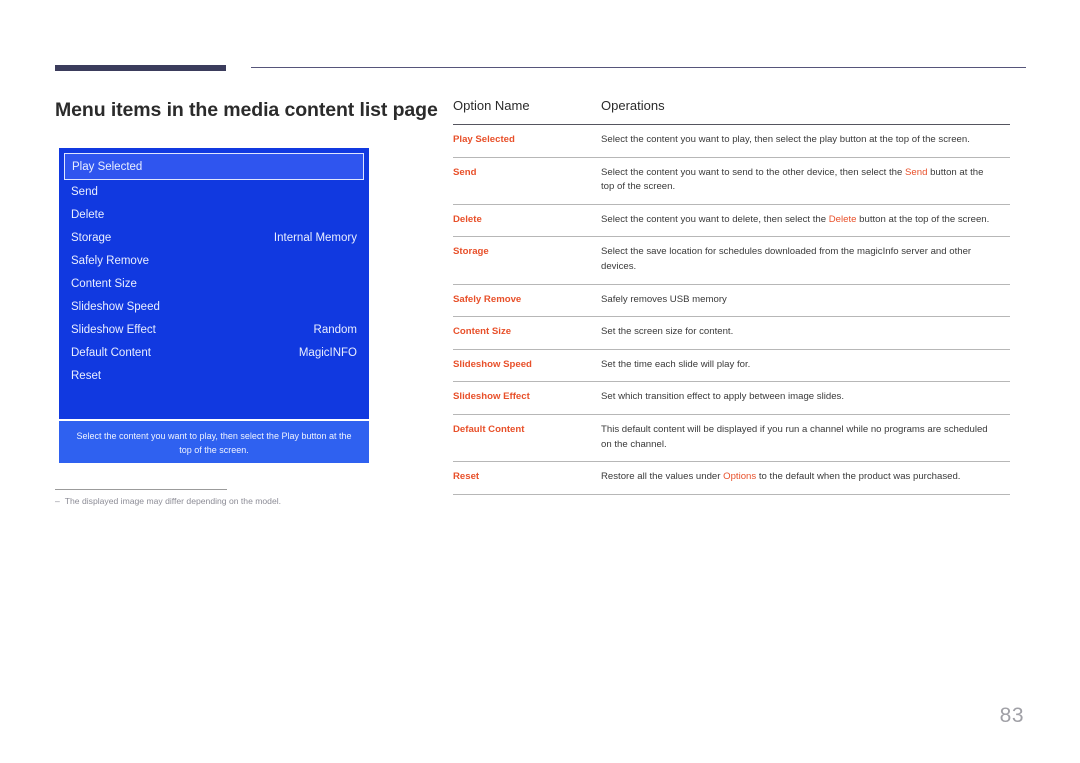 The height and width of the screenshot is (763, 1080). What do you see at coordinates (113, 329) in the screenshot?
I see `osd-item-label: Slideshow Effect` at bounding box center [113, 329].